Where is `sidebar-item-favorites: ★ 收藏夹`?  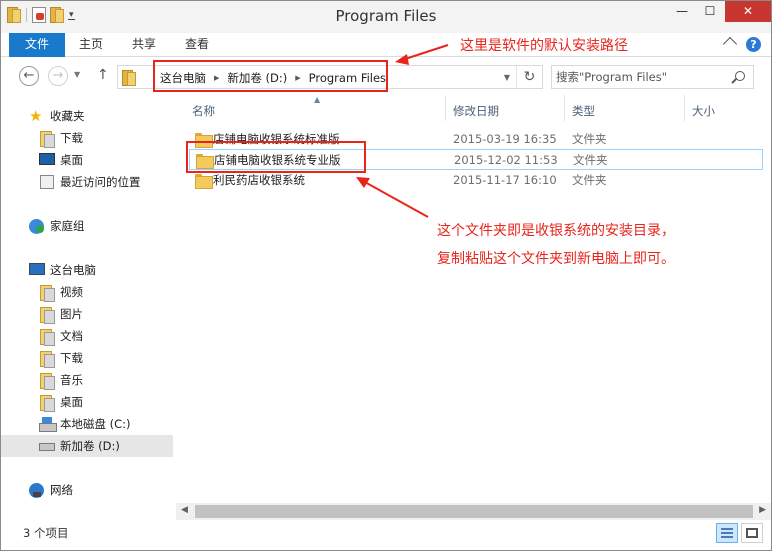 sidebar-item-favorites: ★ 收藏夹 is located at coordinates (87, 116).